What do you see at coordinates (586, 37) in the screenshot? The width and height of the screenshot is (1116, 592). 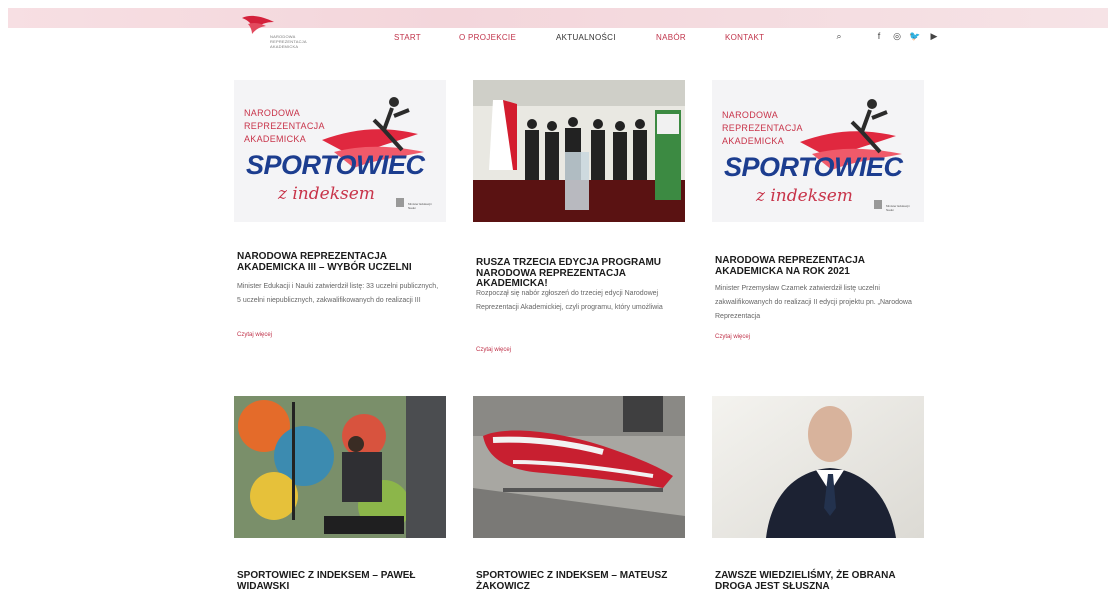 I see `nav-aktualnosci: AKTUALNOŚCI` at bounding box center [586, 37].